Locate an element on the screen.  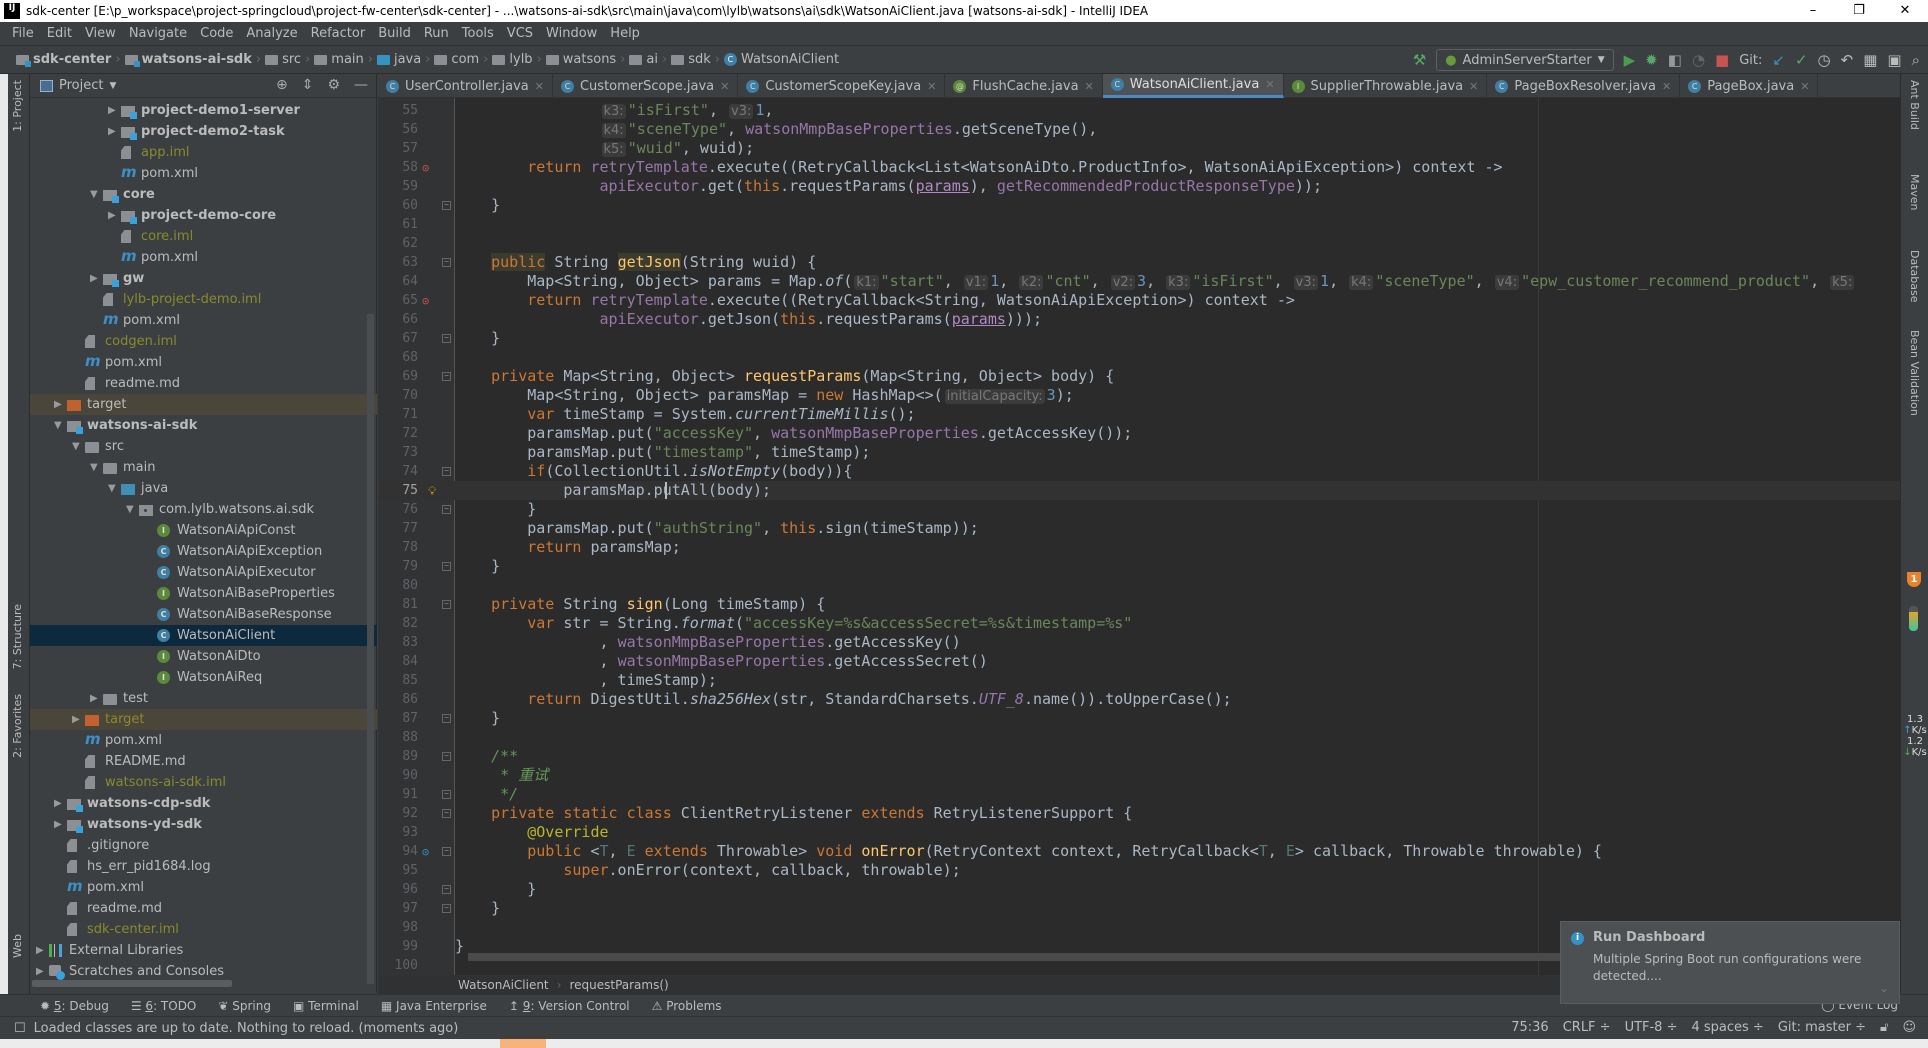
tool-versioncontrol: ↥ 9: Version Control is located at coordinates (569, 1006).